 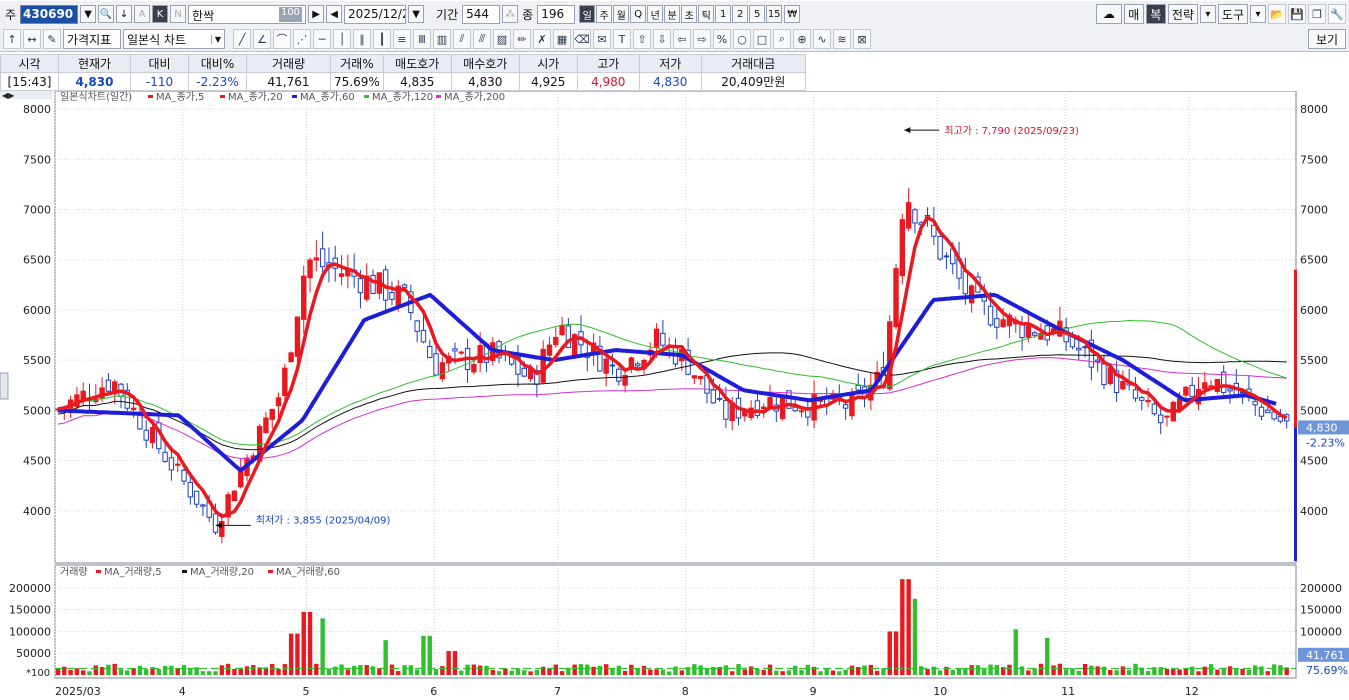 What do you see at coordinates (655, 14) in the screenshot?
I see `interval-button: 년` at bounding box center [655, 14].